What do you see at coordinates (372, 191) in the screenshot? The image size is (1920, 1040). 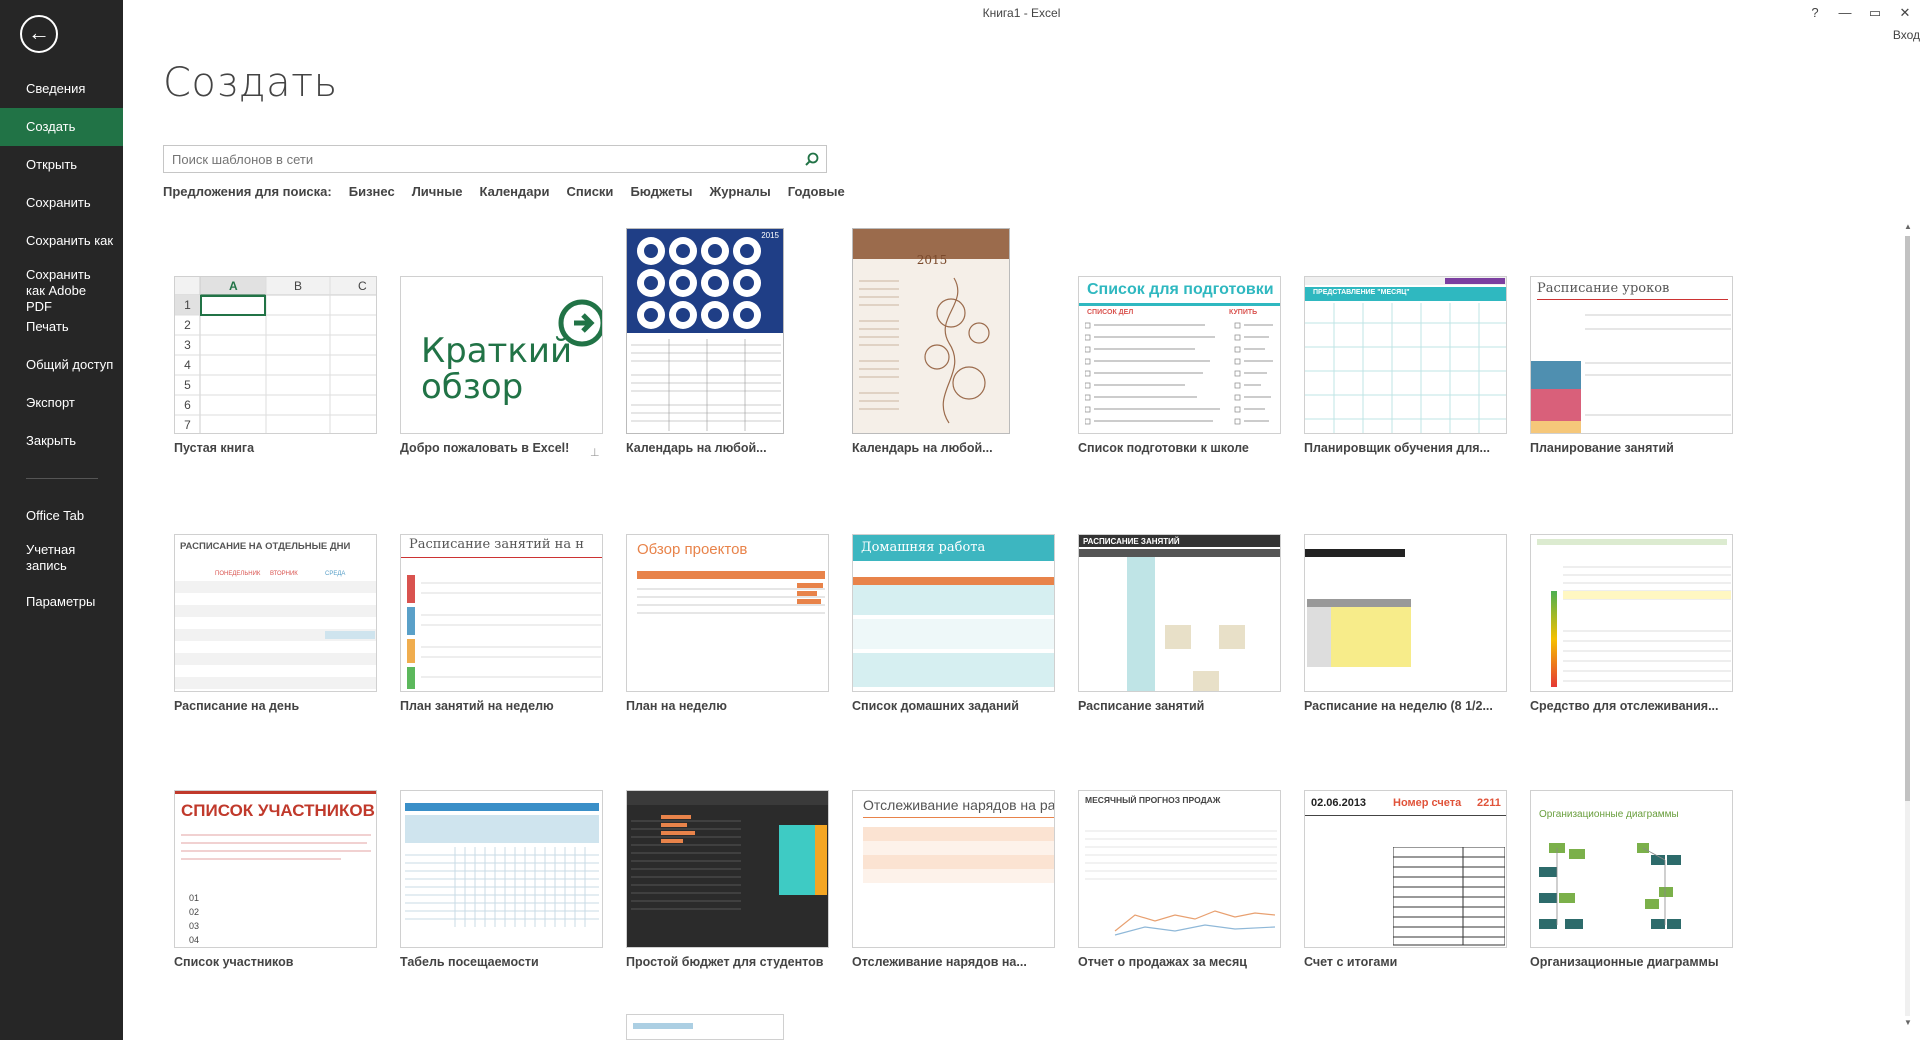 I see `suggestion-business: Бизнес` at bounding box center [372, 191].